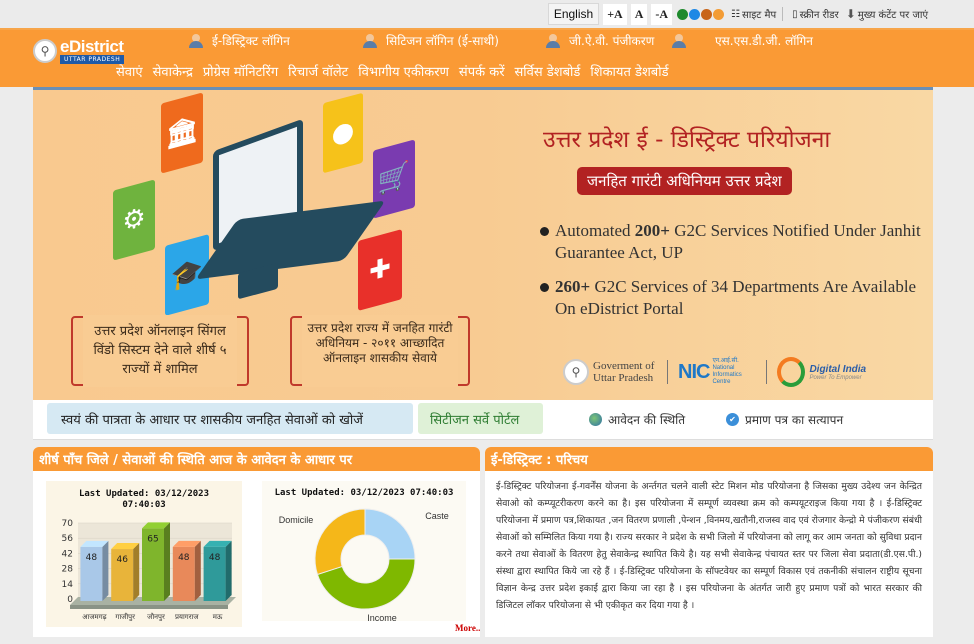 This screenshot has height=644, width=974. I want to click on y-tick-label: 70, so click(68, 524).